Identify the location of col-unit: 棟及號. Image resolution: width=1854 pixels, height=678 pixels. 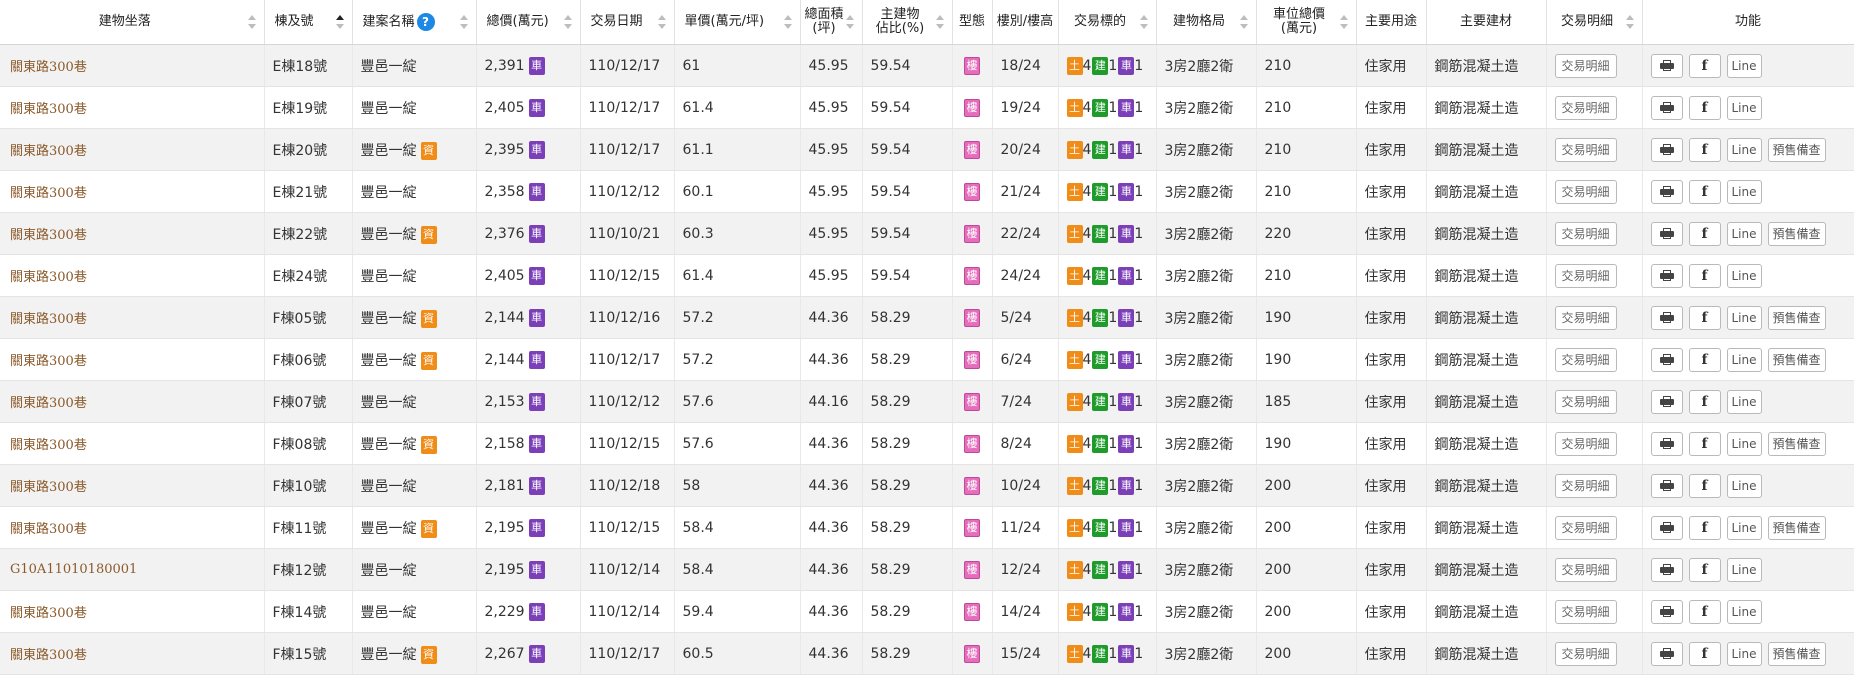
(308, 22).